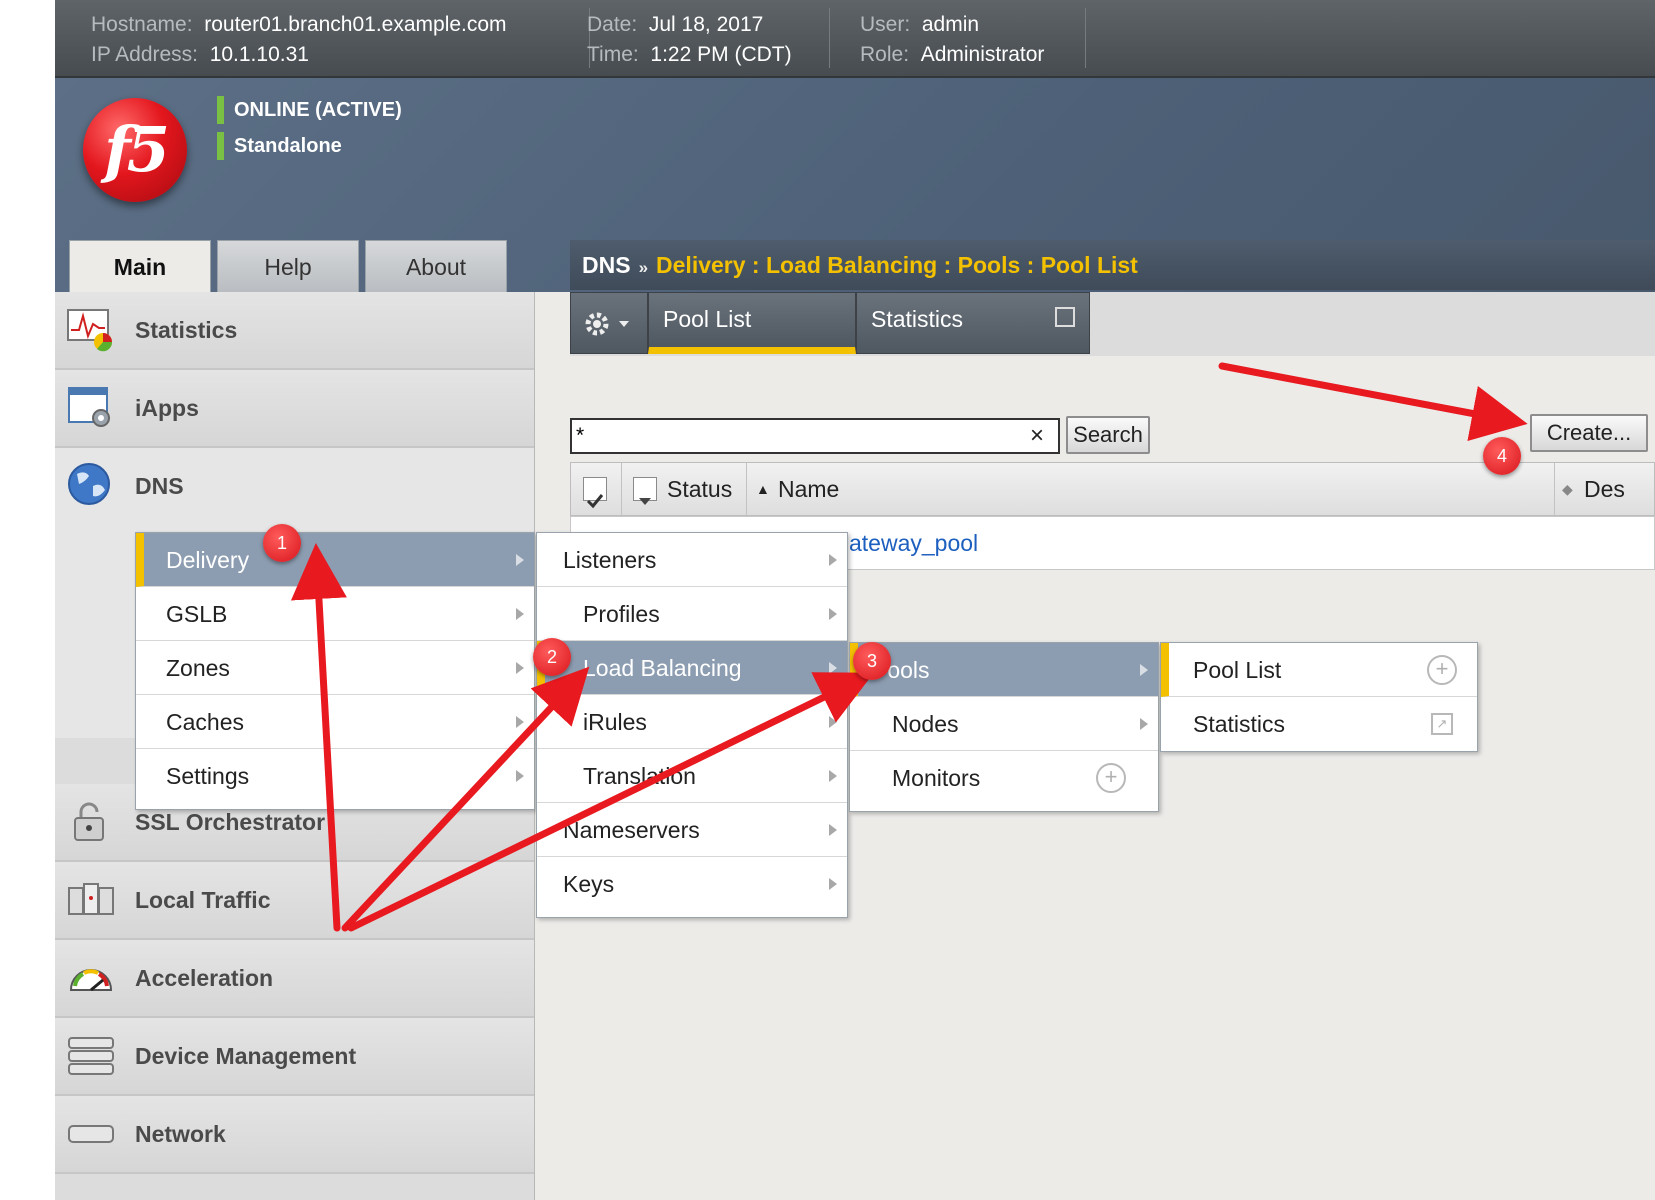  Describe the element at coordinates (684, 489) in the screenshot. I see `status-column: Status` at that location.